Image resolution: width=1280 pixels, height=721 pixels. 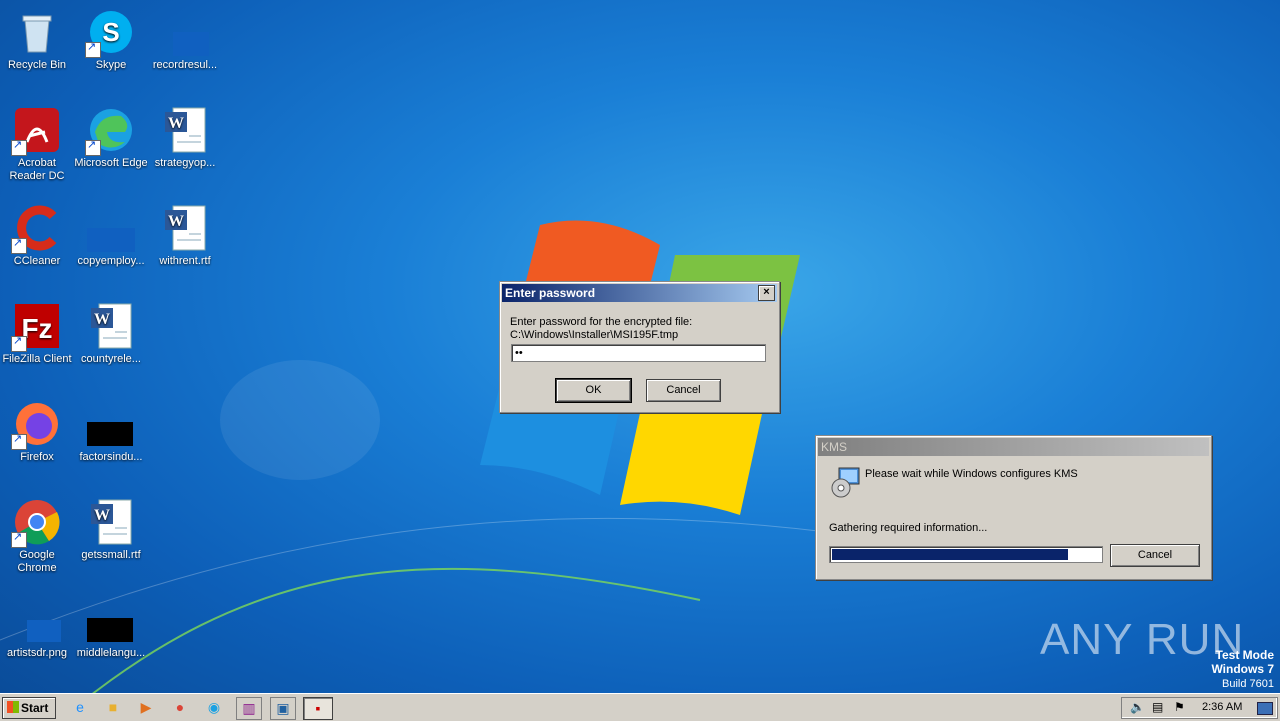 I want to click on kms-dialog-title: KMS, so click(x=834, y=447).